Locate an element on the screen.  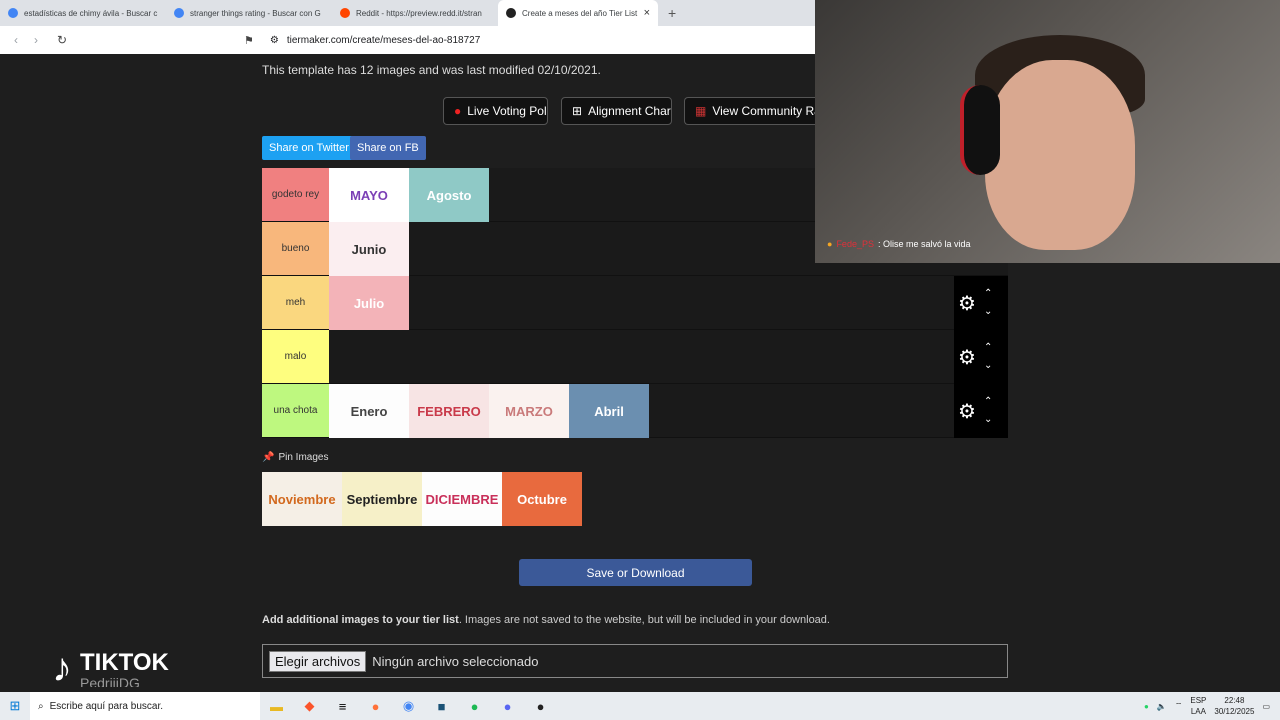
tier-label: malo is located at coordinates (295, 356).